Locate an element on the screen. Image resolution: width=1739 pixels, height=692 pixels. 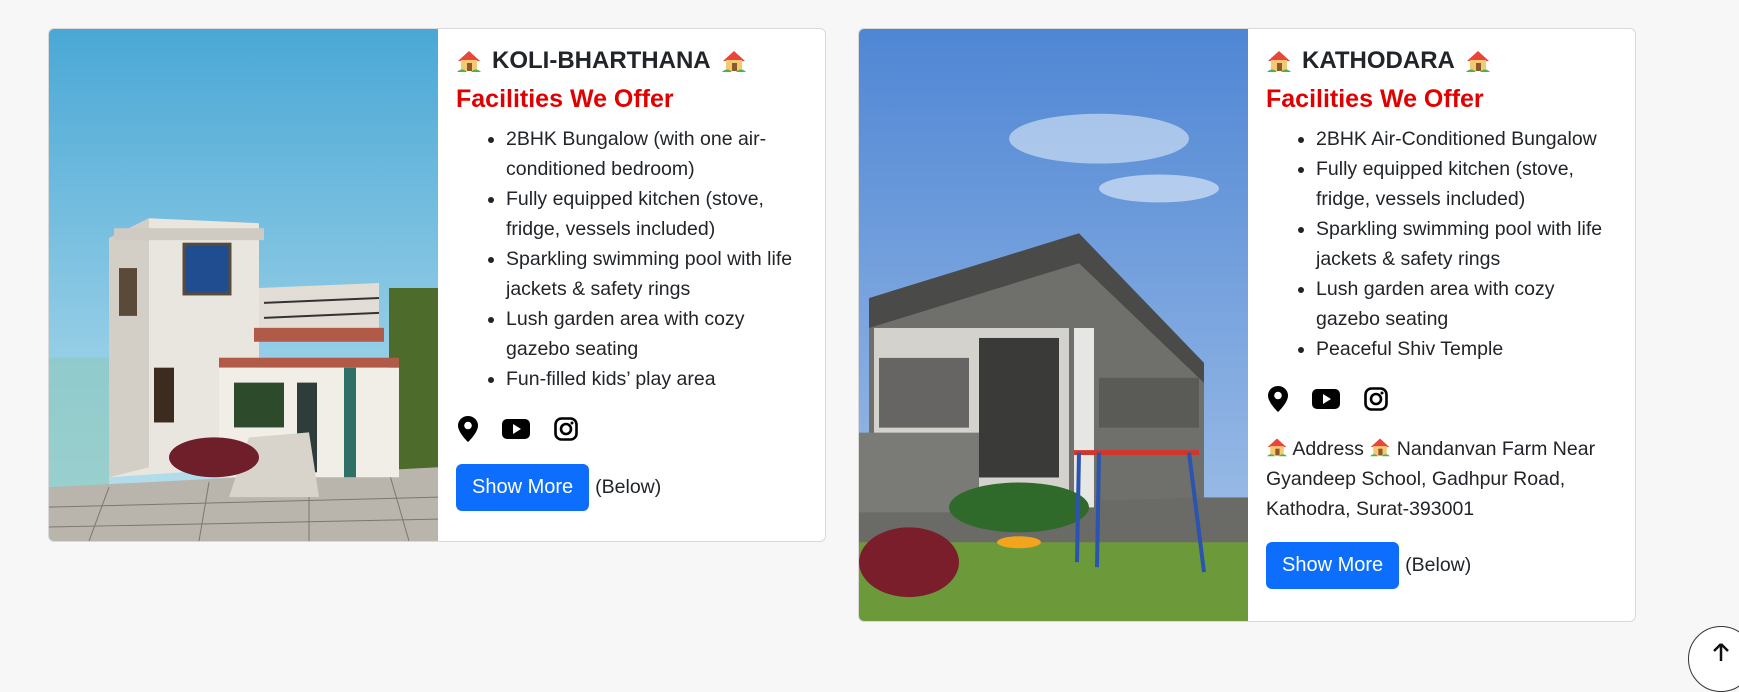
property-title: KOLI-BHARTHANA is located at coordinates (631, 61).